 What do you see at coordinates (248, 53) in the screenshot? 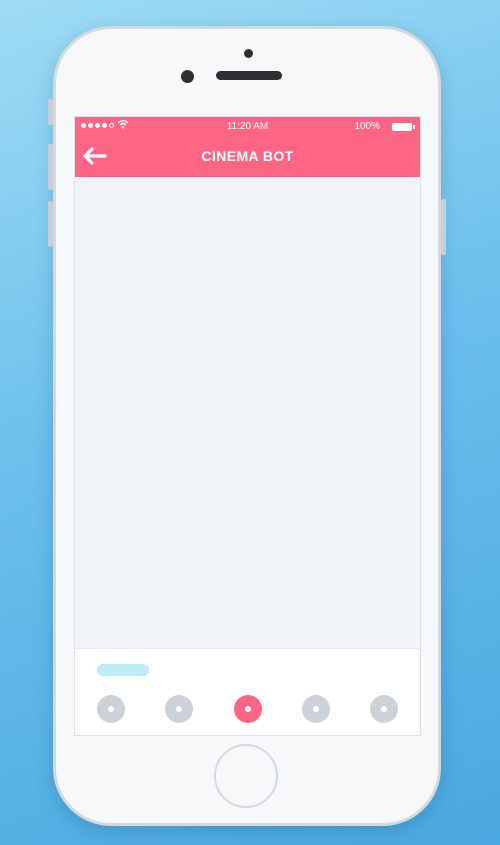
I see `proximity-sensor` at bounding box center [248, 53].